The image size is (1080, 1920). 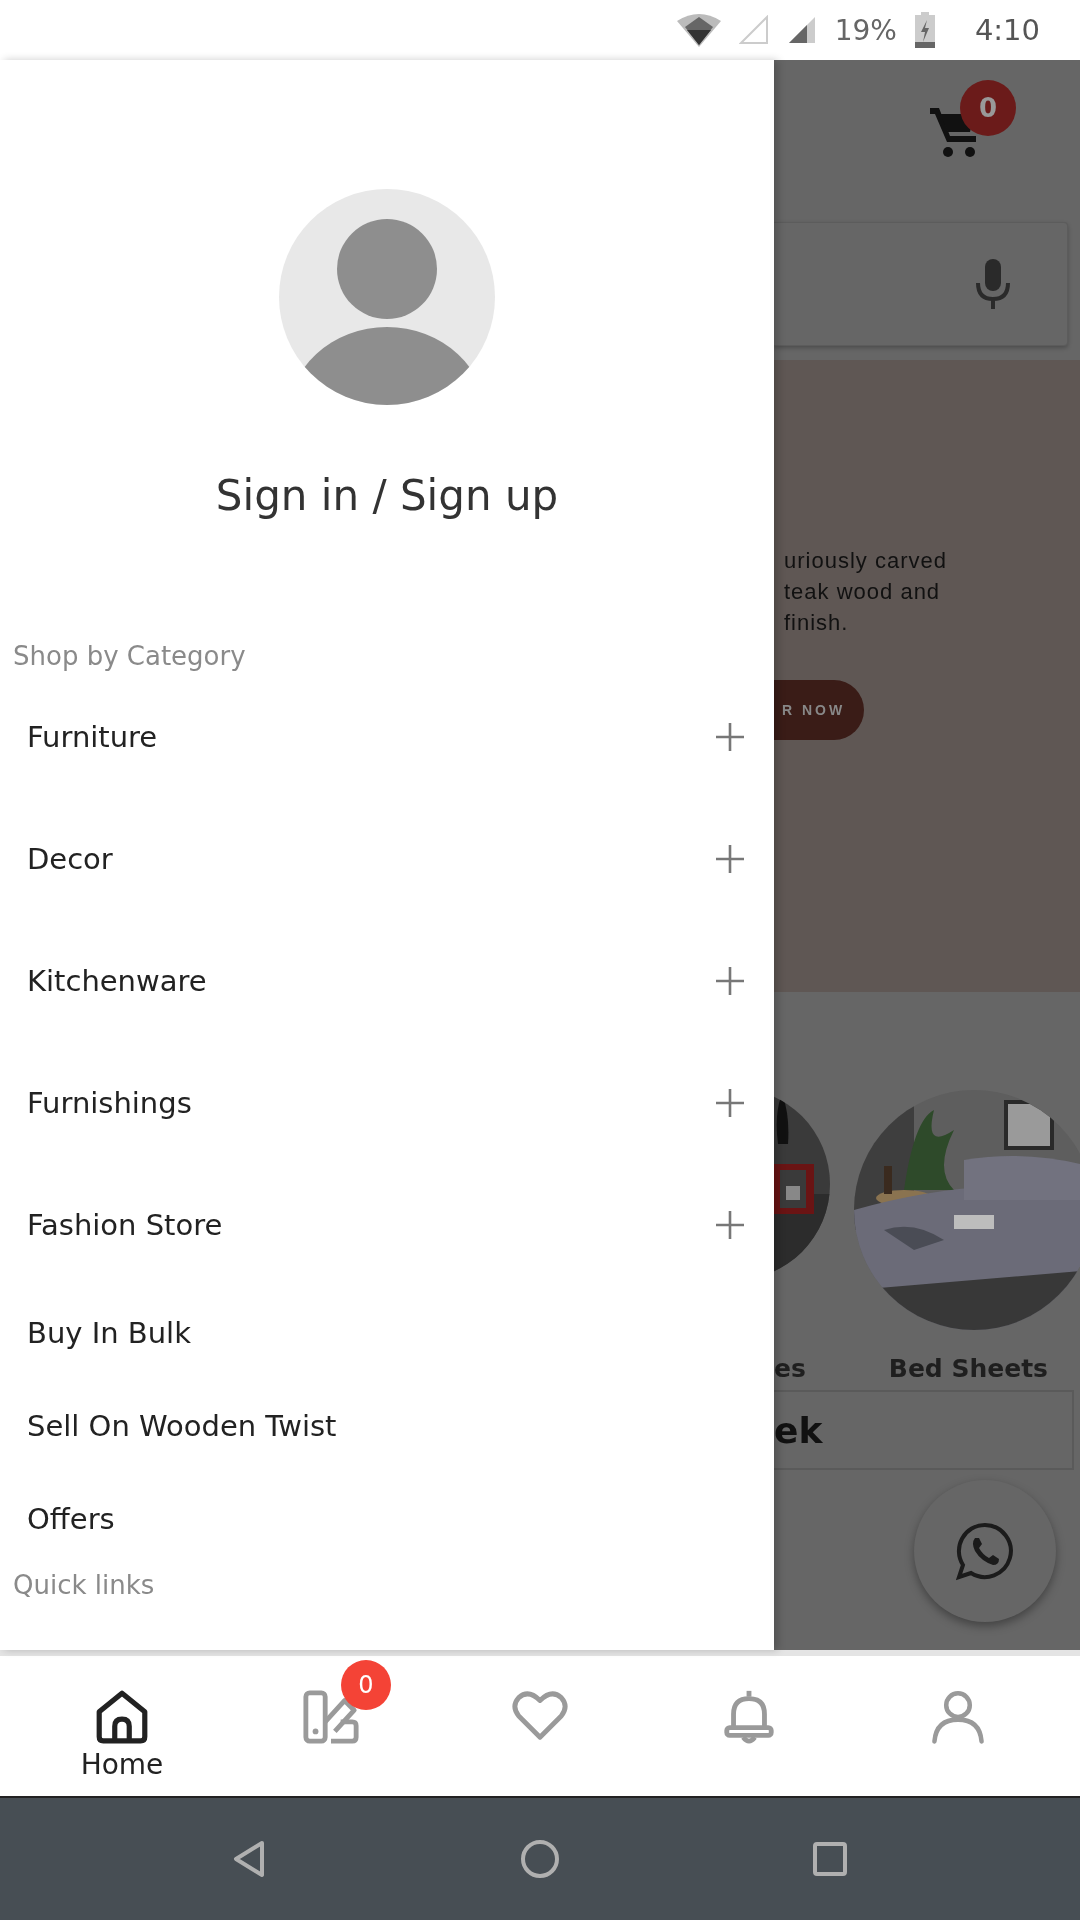 What do you see at coordinates (387, 859) in the screenshot?
I see `menu-item: Decor` at bounding box center [387, 859].